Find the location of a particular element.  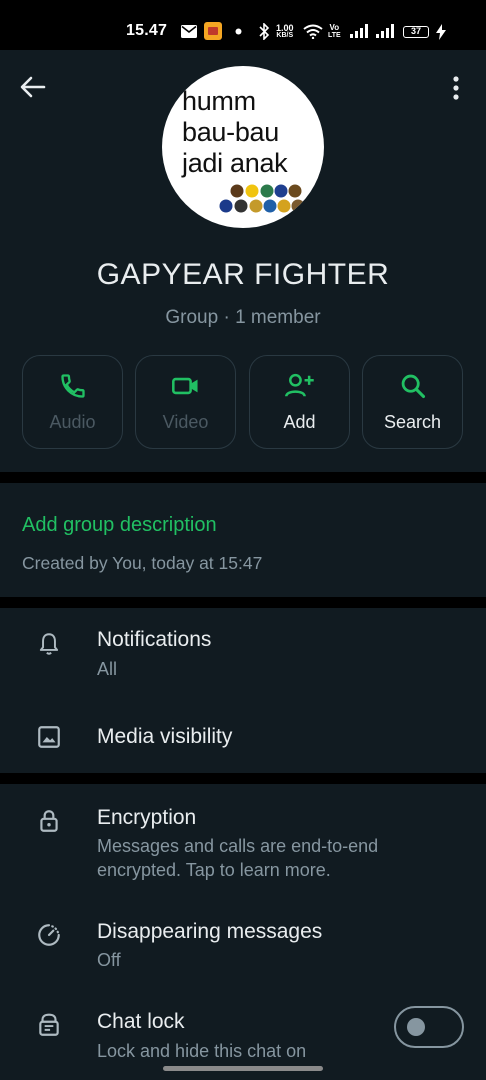

image-icon is located at coordinates (49, 737).